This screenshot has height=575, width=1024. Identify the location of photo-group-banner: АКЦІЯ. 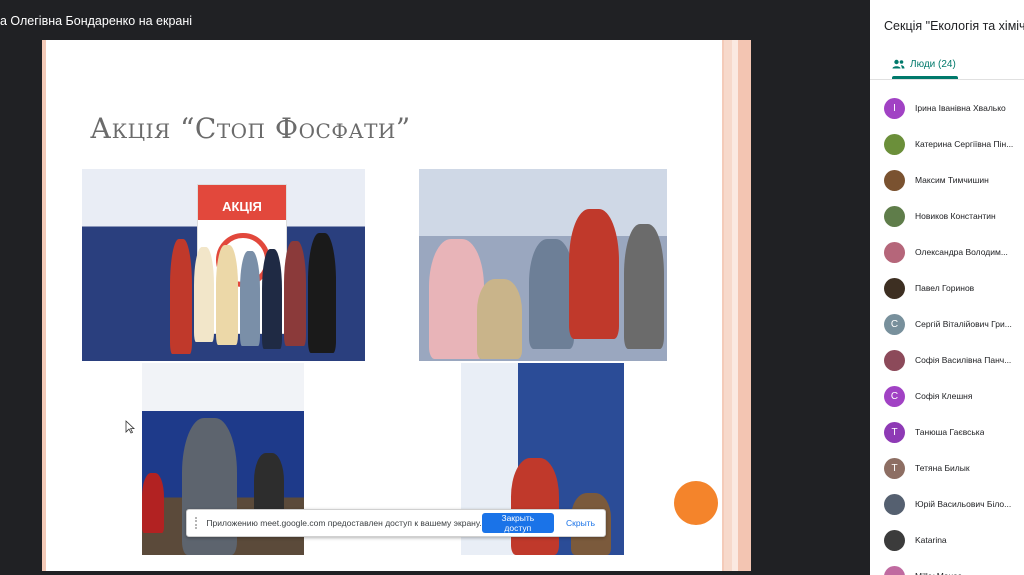
(223, 265).